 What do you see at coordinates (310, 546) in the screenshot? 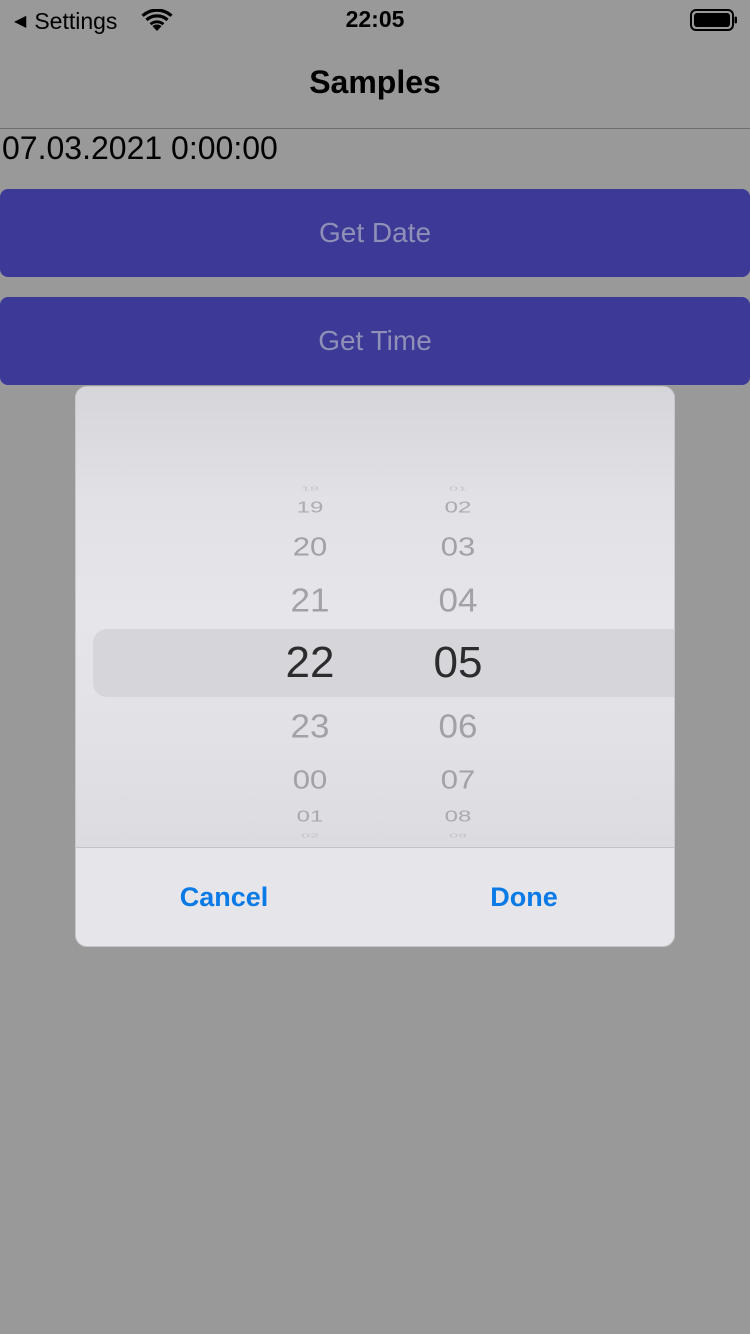
I see `hour-option-20: 20` at bounding box center [310, 546].